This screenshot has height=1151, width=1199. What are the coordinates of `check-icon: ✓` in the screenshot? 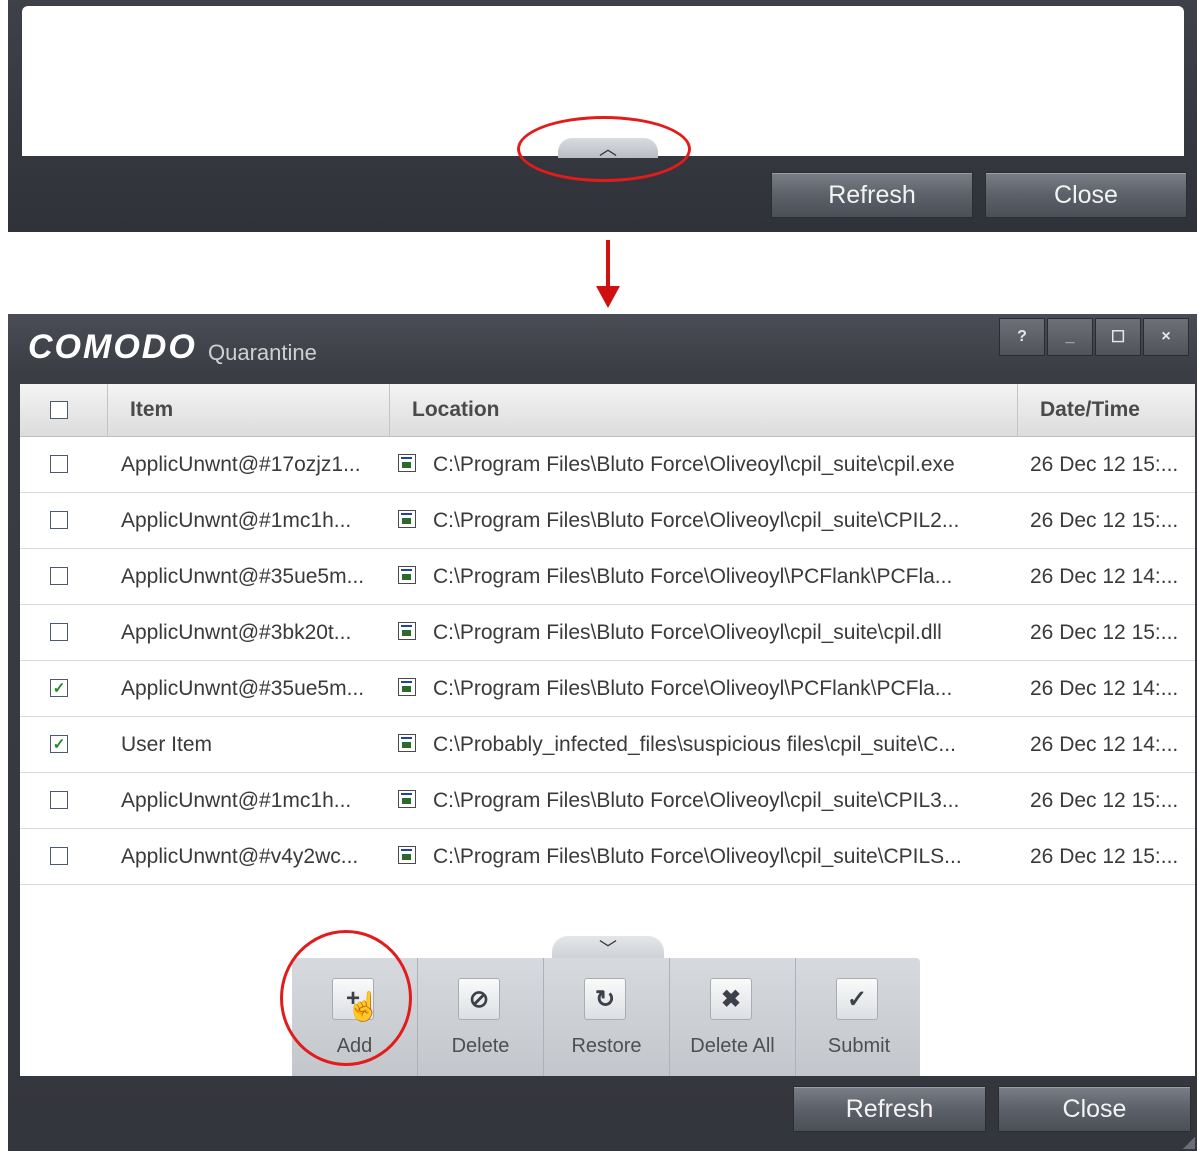 It's located at (857, 999).